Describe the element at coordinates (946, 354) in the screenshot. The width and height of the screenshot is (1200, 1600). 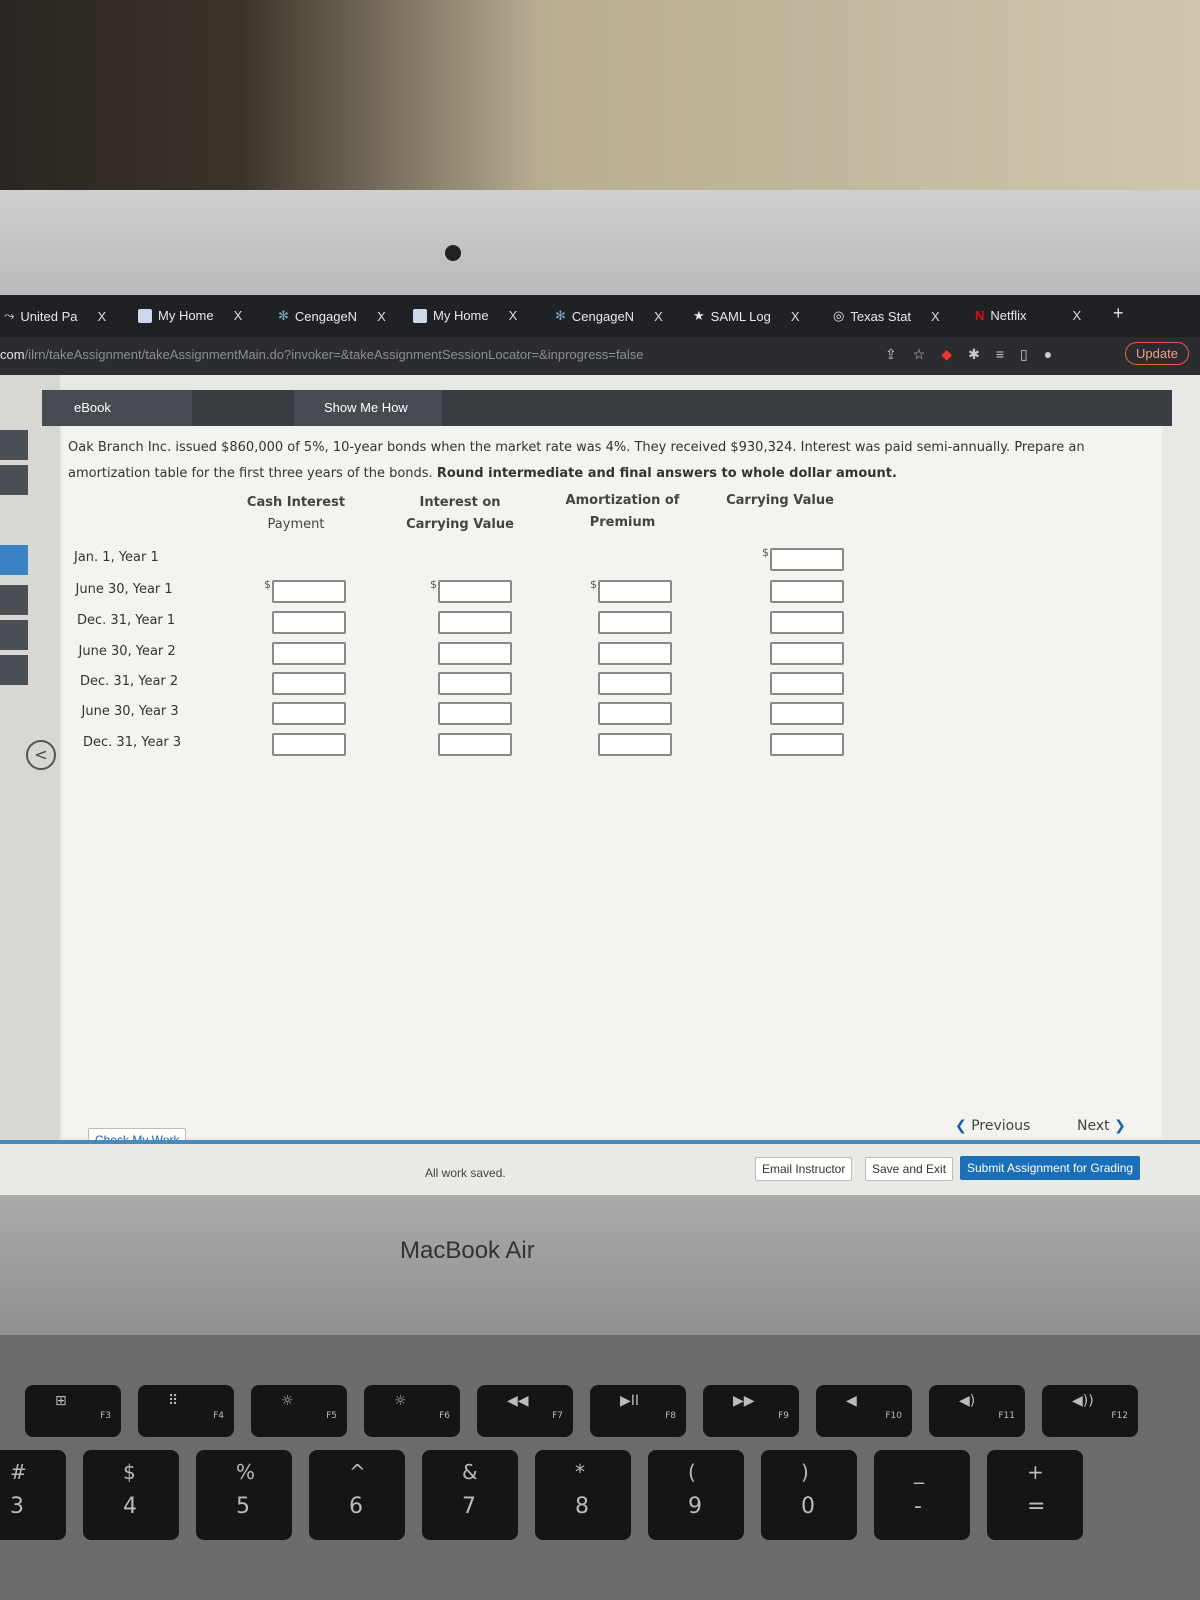
I see `extension-icon: ◆` at that location.